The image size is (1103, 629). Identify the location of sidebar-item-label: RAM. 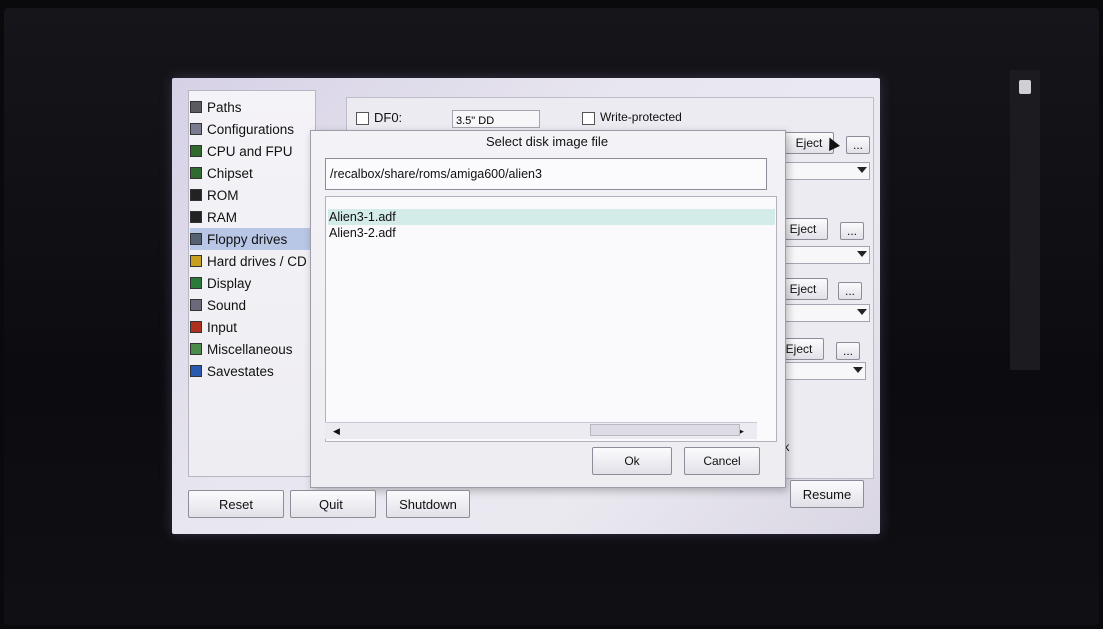
(222, 217).